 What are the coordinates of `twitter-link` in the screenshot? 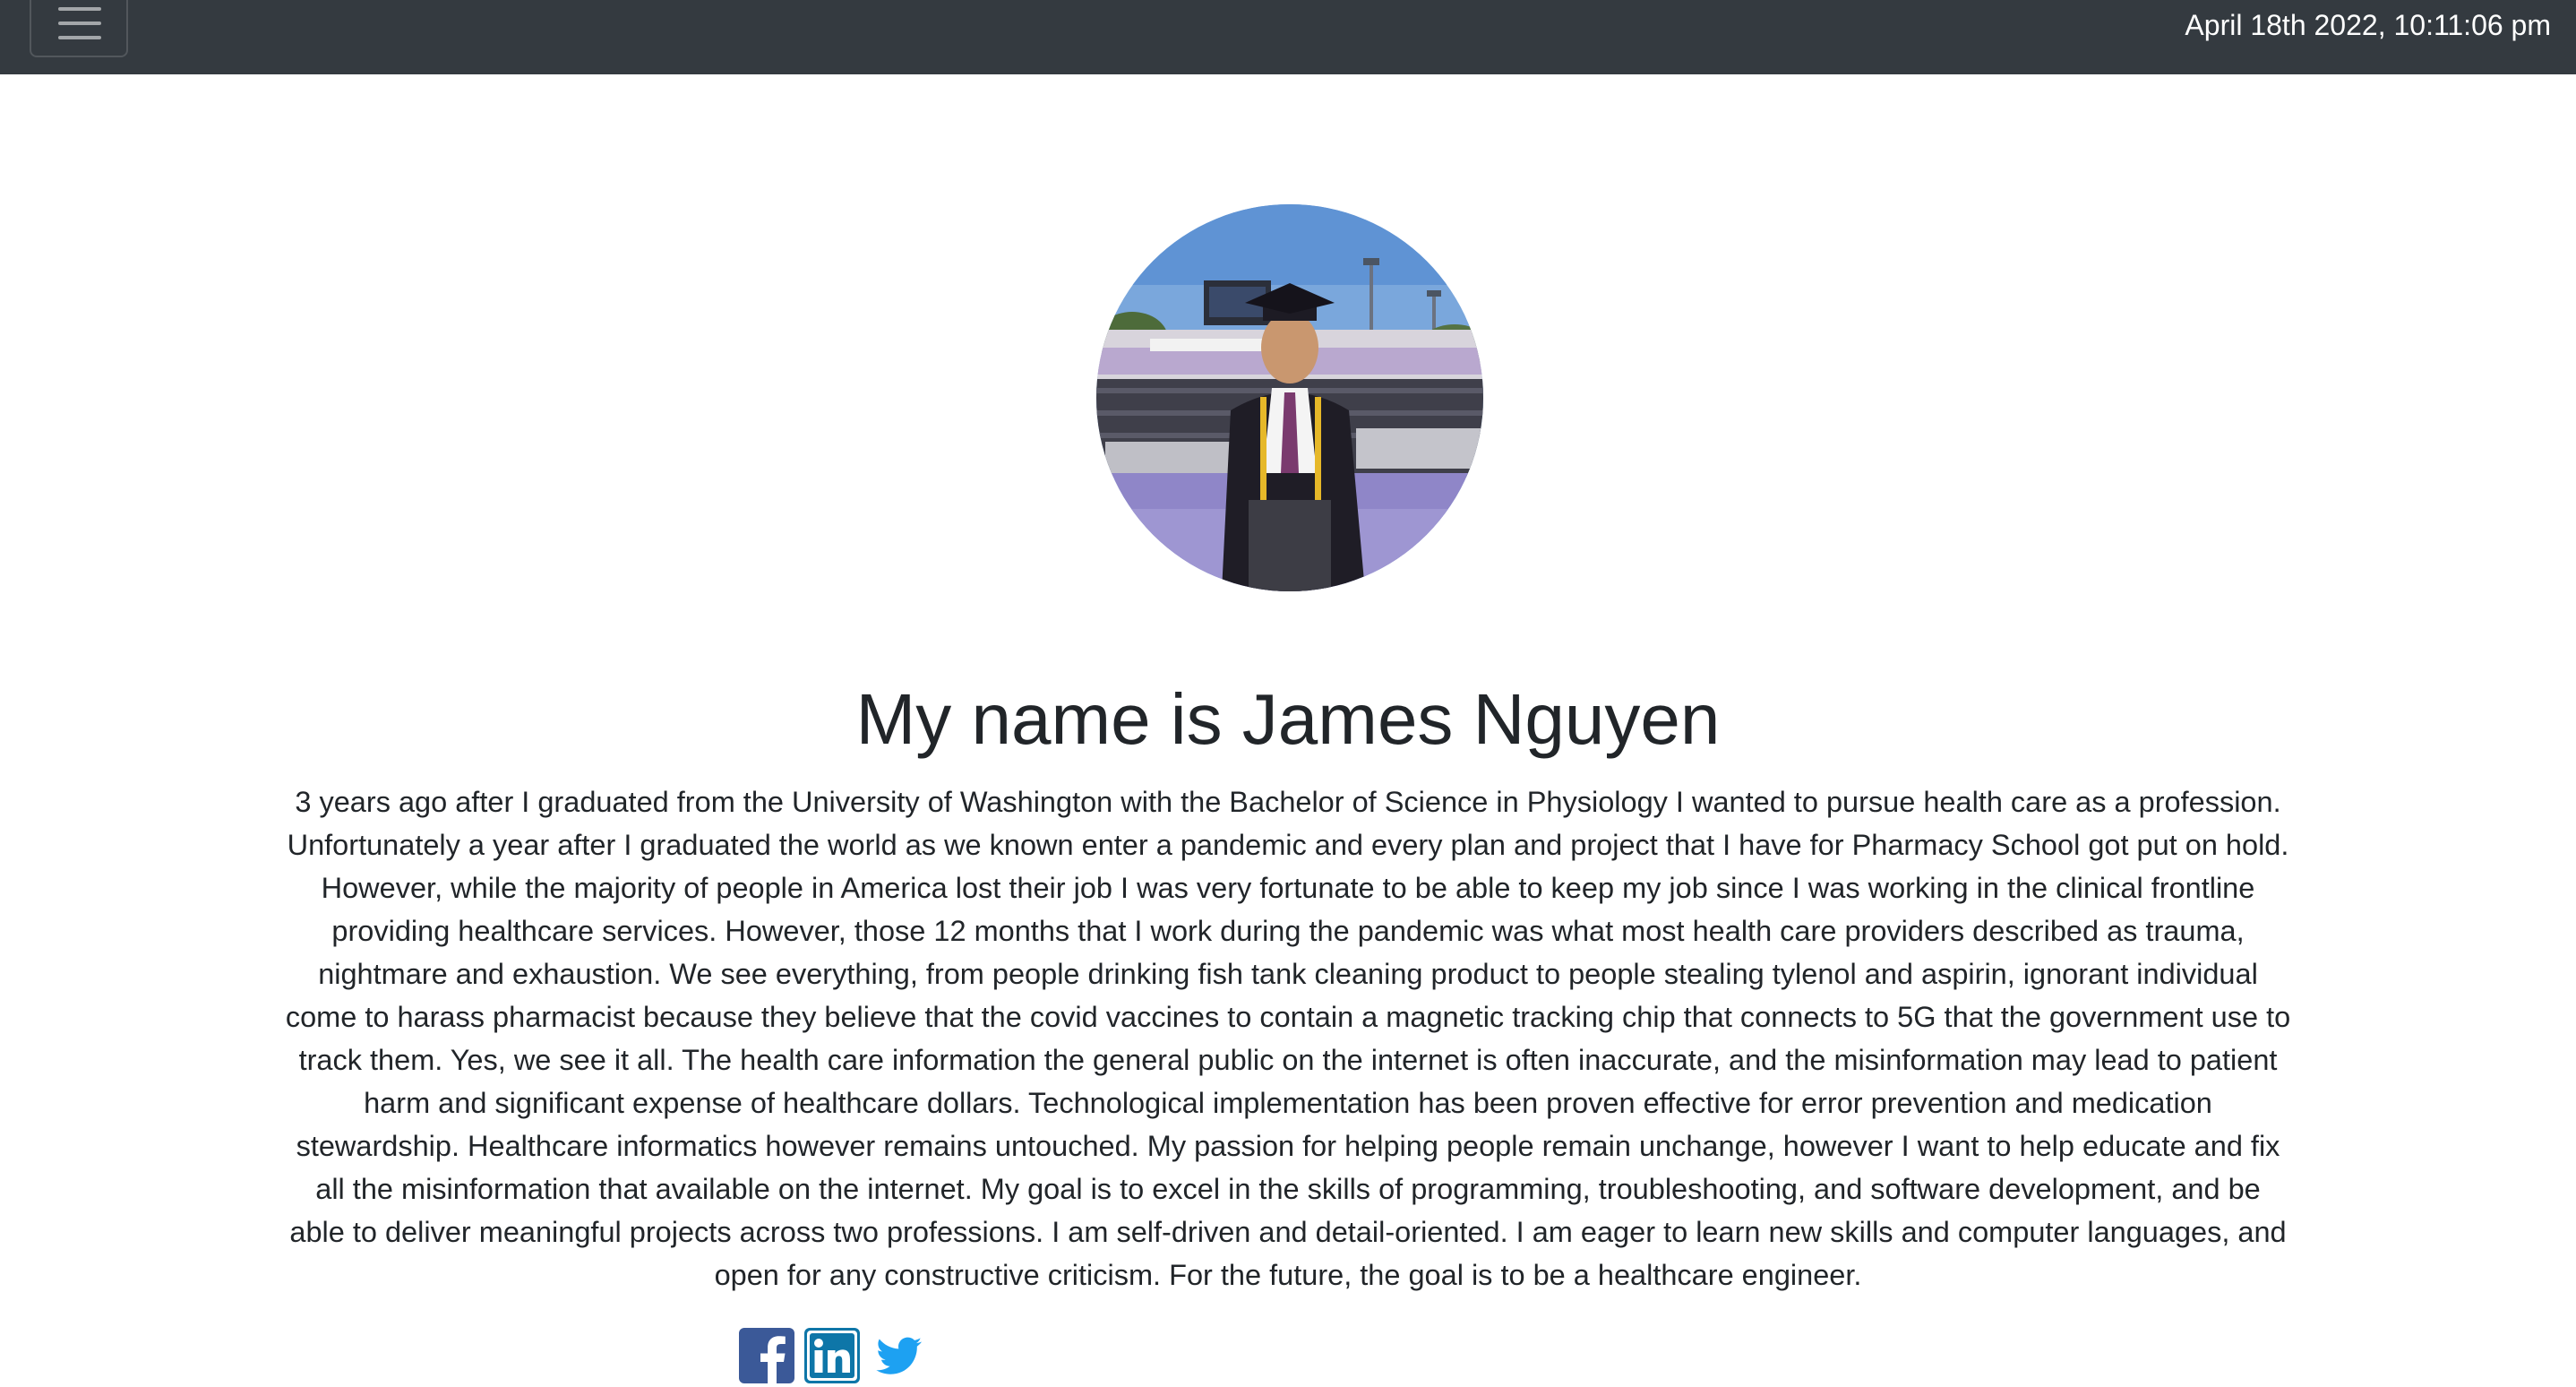 It's located at (898, 1355).